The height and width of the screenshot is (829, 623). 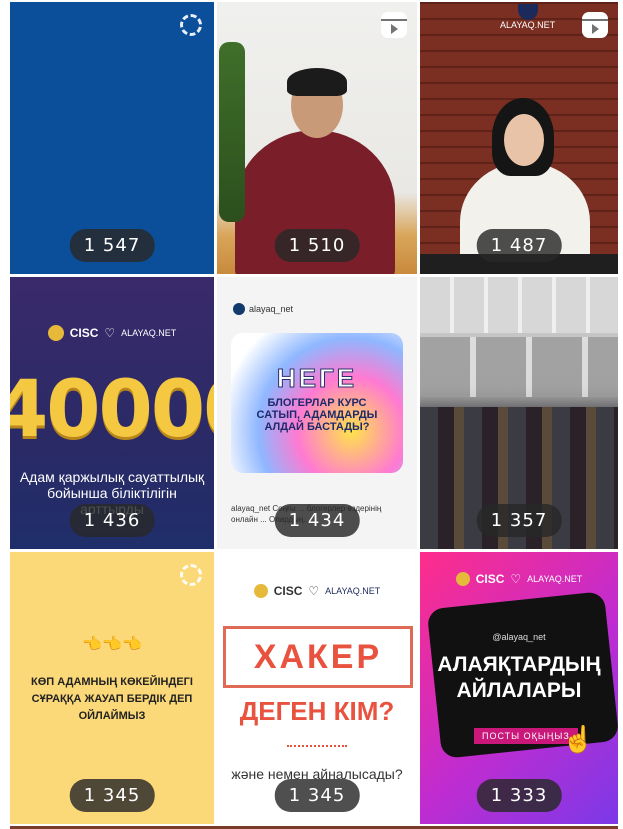 What do you see at coordinates (317, 711) in the screenshot?
I see `subtitle: ДЕГЕН КІМ?` at bounding box center [317, 711].